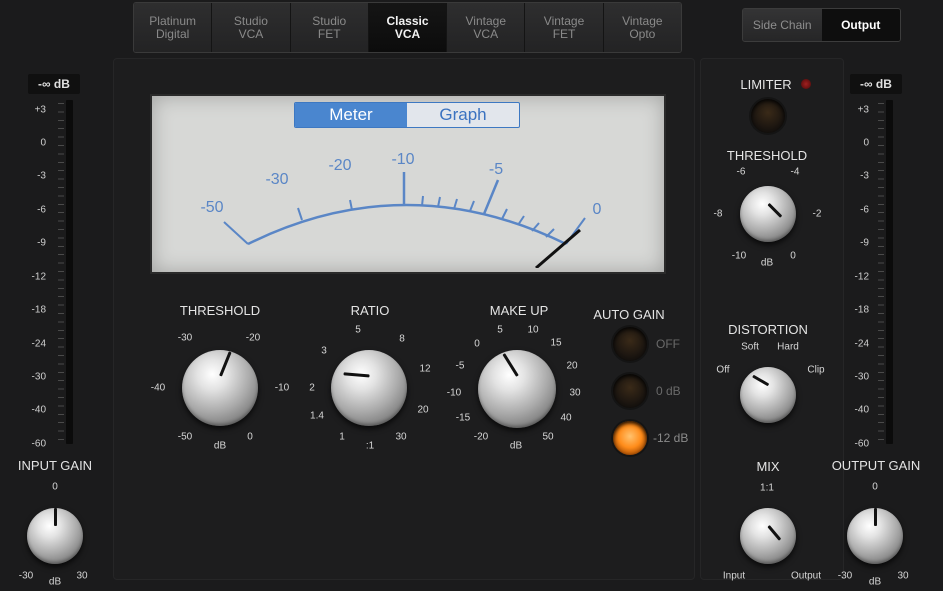 This screenshot has height=591, width=943. Describe the element at coordinates (250, 20) in the screenshot. I see `model-tab-label: Studio` at that location.